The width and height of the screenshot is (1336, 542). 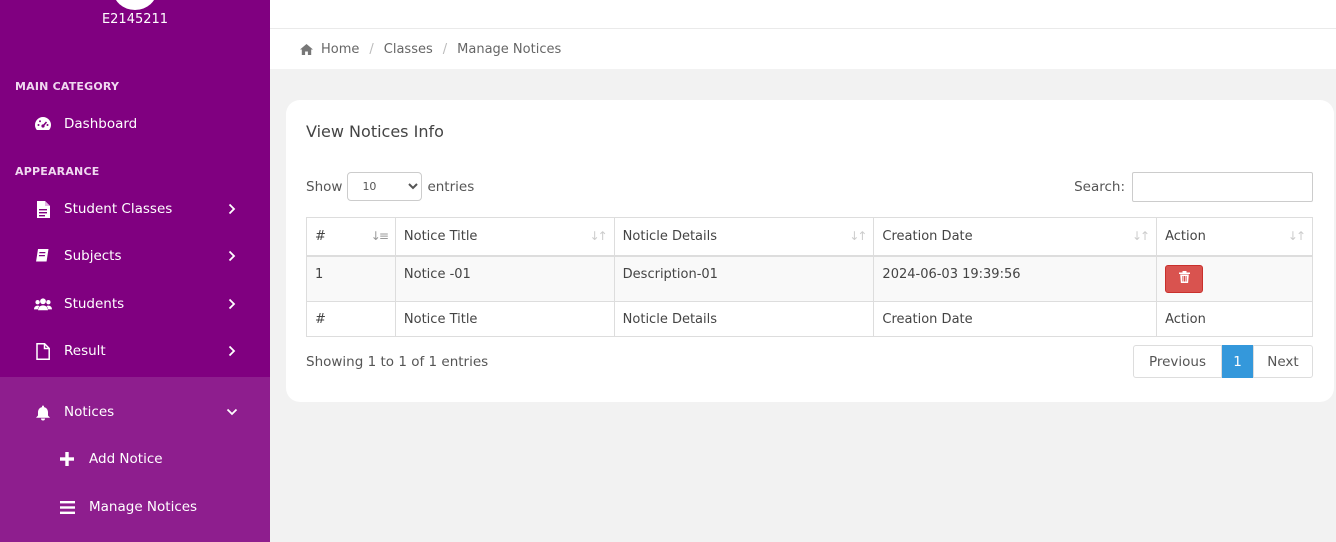 What do you see at coordinates (101, 124) in the screenshot?
I see `sidebar-item-label: Dashboard` at bounding box center [101, 124].